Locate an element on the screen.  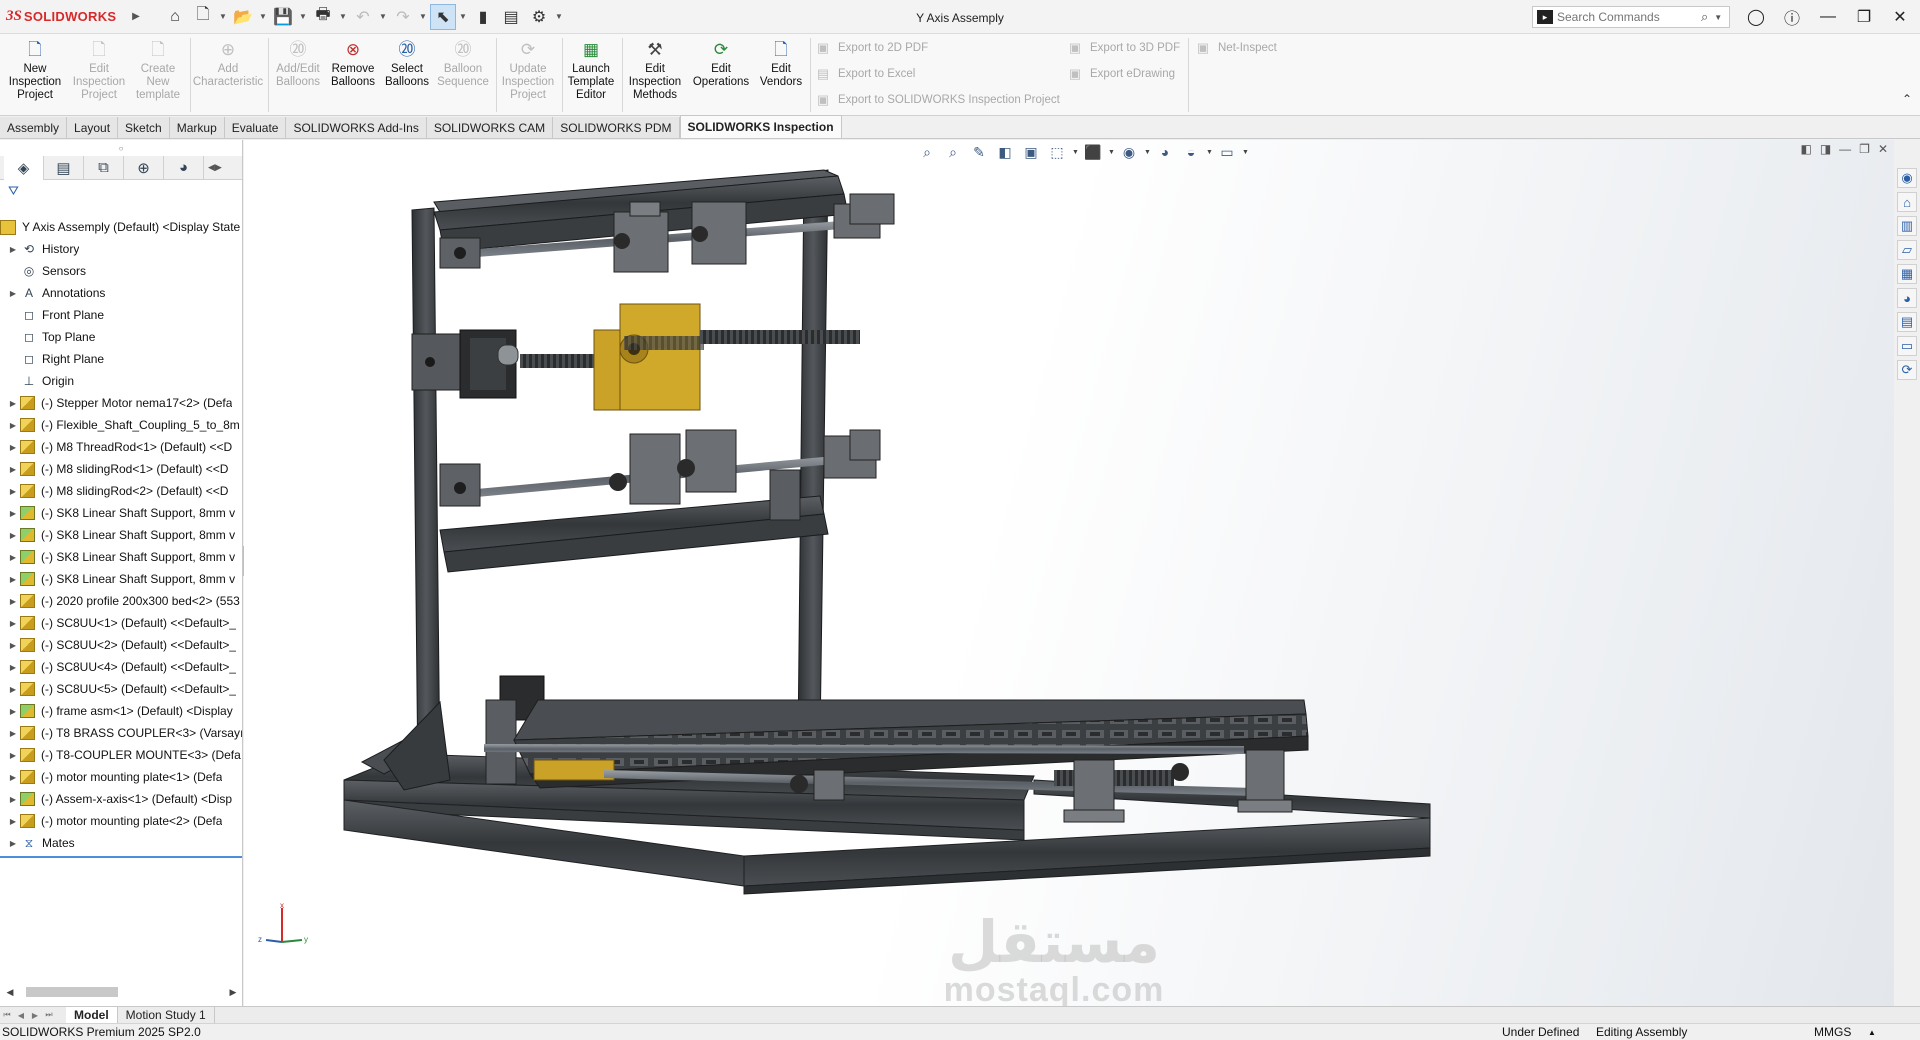
export-inspection-project-button: ▣ Export to SOLIDWORKS Inspection Project is located at coordinates (937, 100).